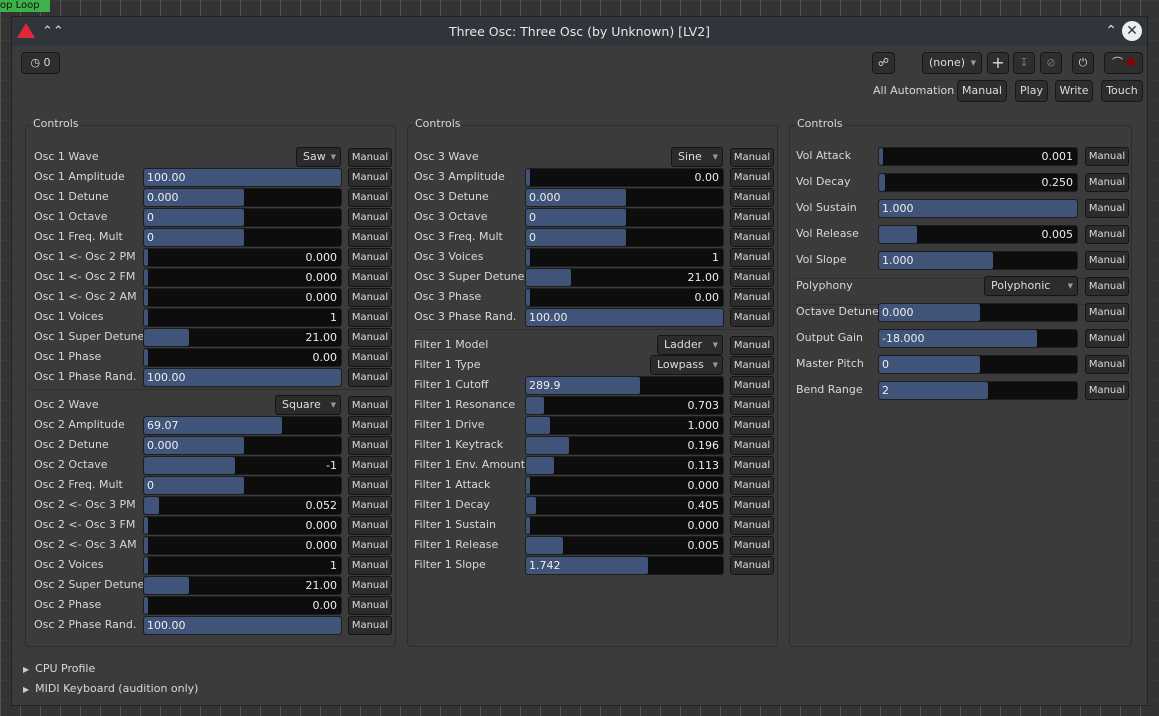 This screenshot has width=1159, height=716. Describe the element at coordinates (883, 63) in the screenshot. I see `pin-manager-button: ☍` at that location.